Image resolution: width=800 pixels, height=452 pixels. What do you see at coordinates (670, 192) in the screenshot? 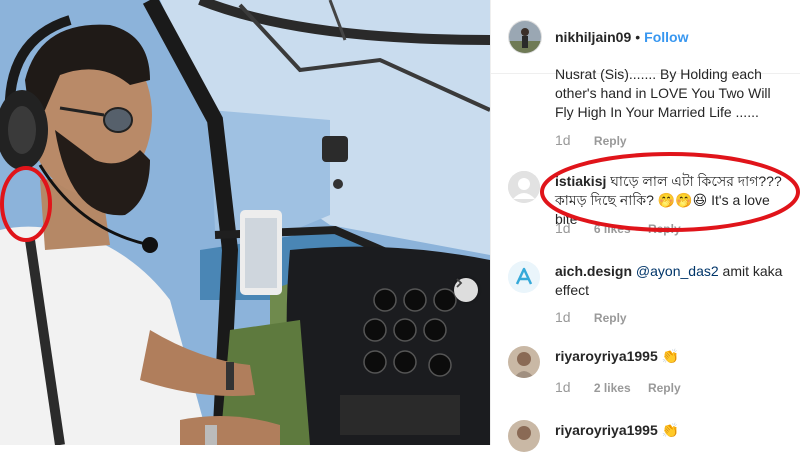
I see `comment-highlight-ellipse` at bounding box center [670, 192].